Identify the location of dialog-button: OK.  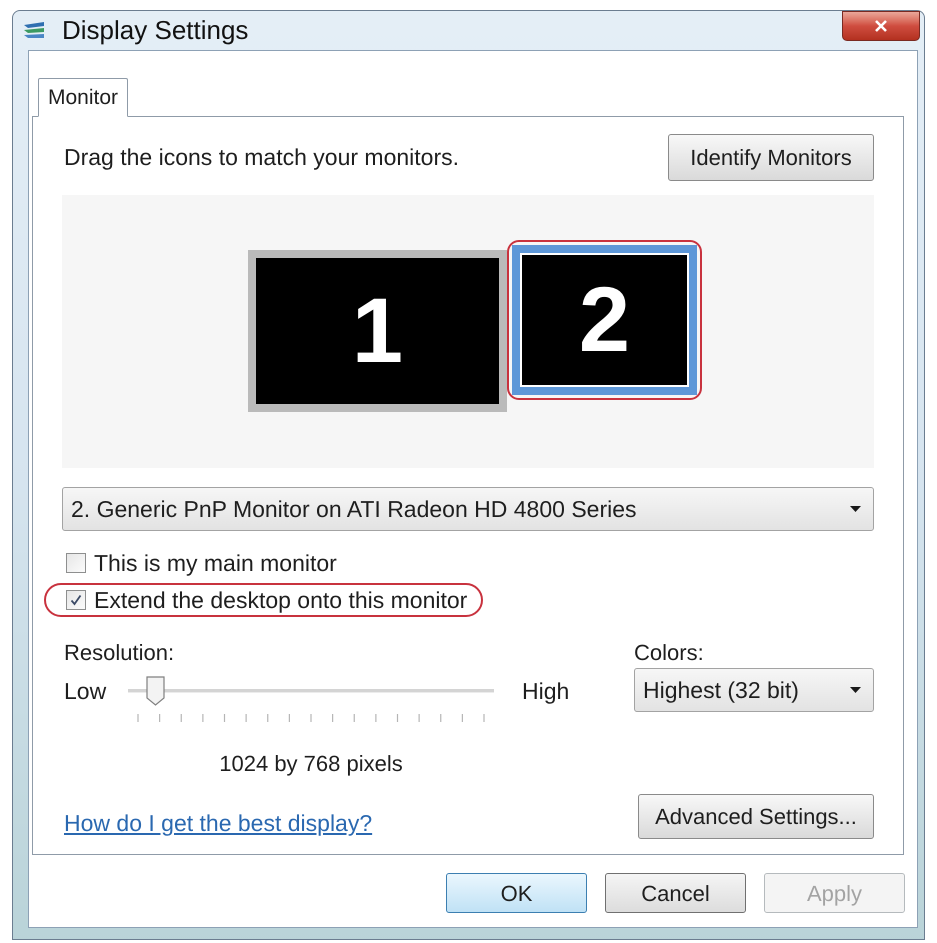
(516, 893).